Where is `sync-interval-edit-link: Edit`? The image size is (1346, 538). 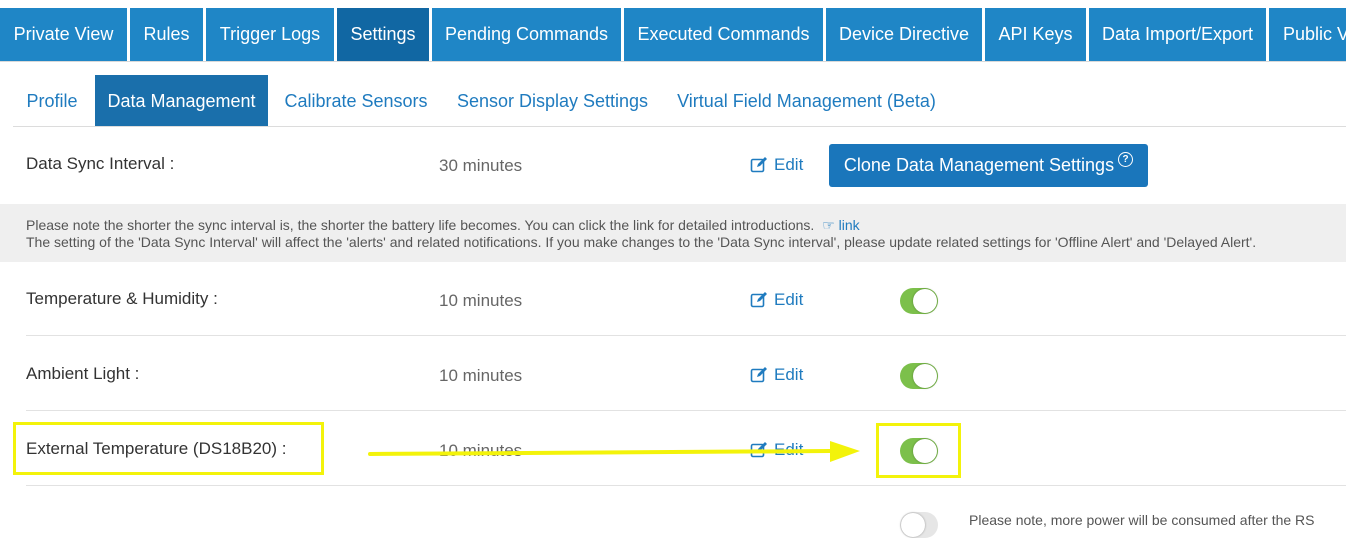 sync-interval-edit-link: Edit is located at coordinates (776, 165).